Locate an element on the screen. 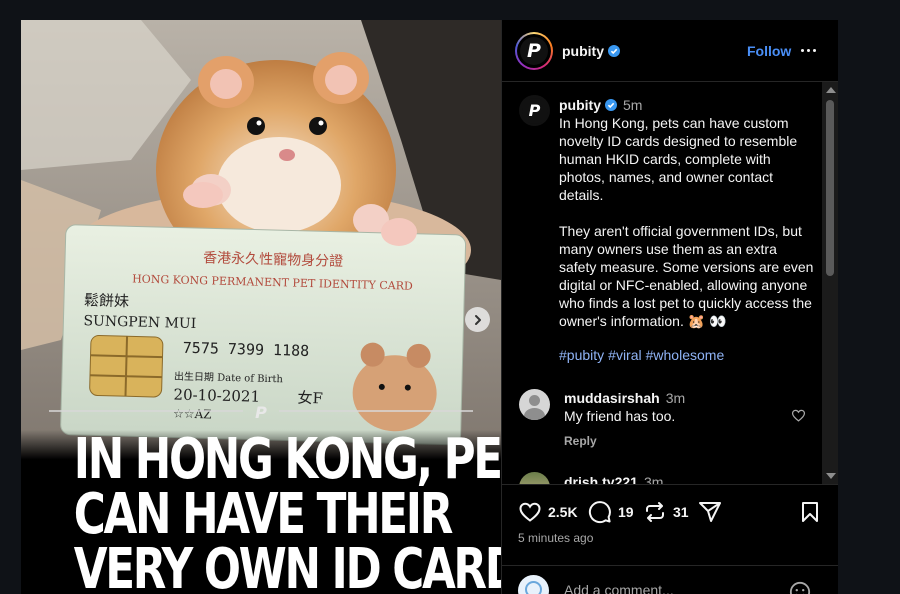  post-actions: 2.5K 19 31 5 minutes ago is located at coordinates (670, 539).